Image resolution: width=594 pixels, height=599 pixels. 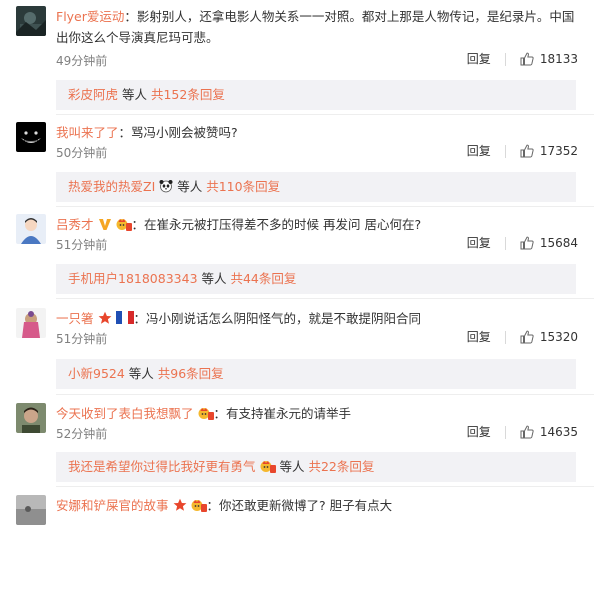 I want to click on comment-text: ：有支持崔永元的请举手, so click(x=282, y=413).